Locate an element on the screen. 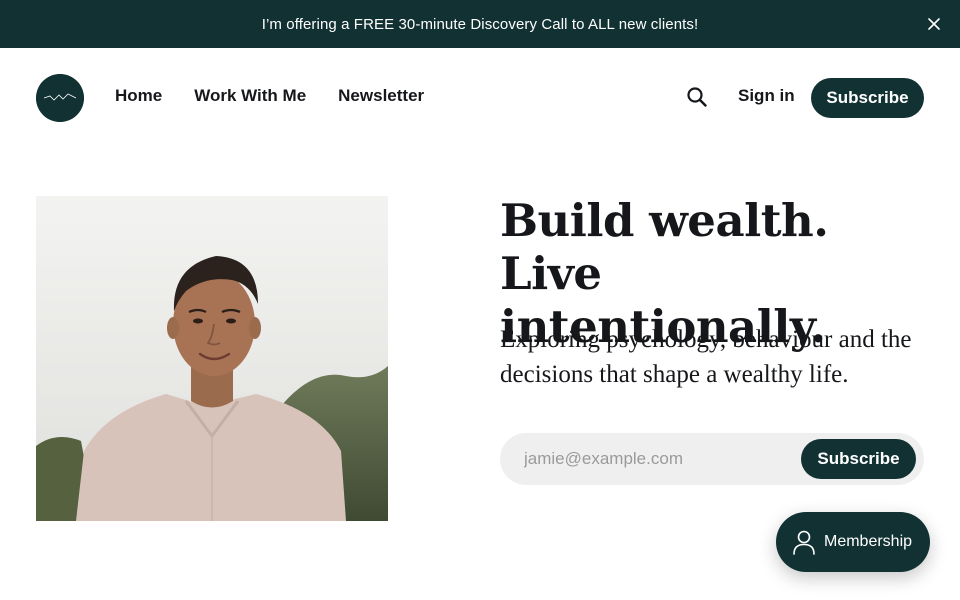 The image size is (960, 600). search-icon is located at coordinates (697, 97).